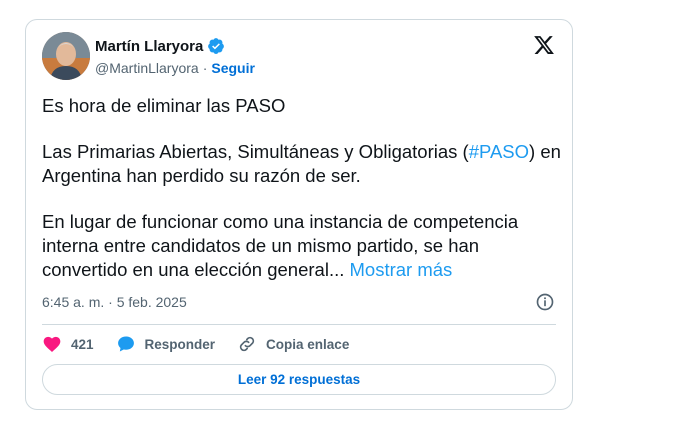  What do you see at coordinates (545, 302) in the screenshot?
I see `info-icon` at bounding box center [545, 302].